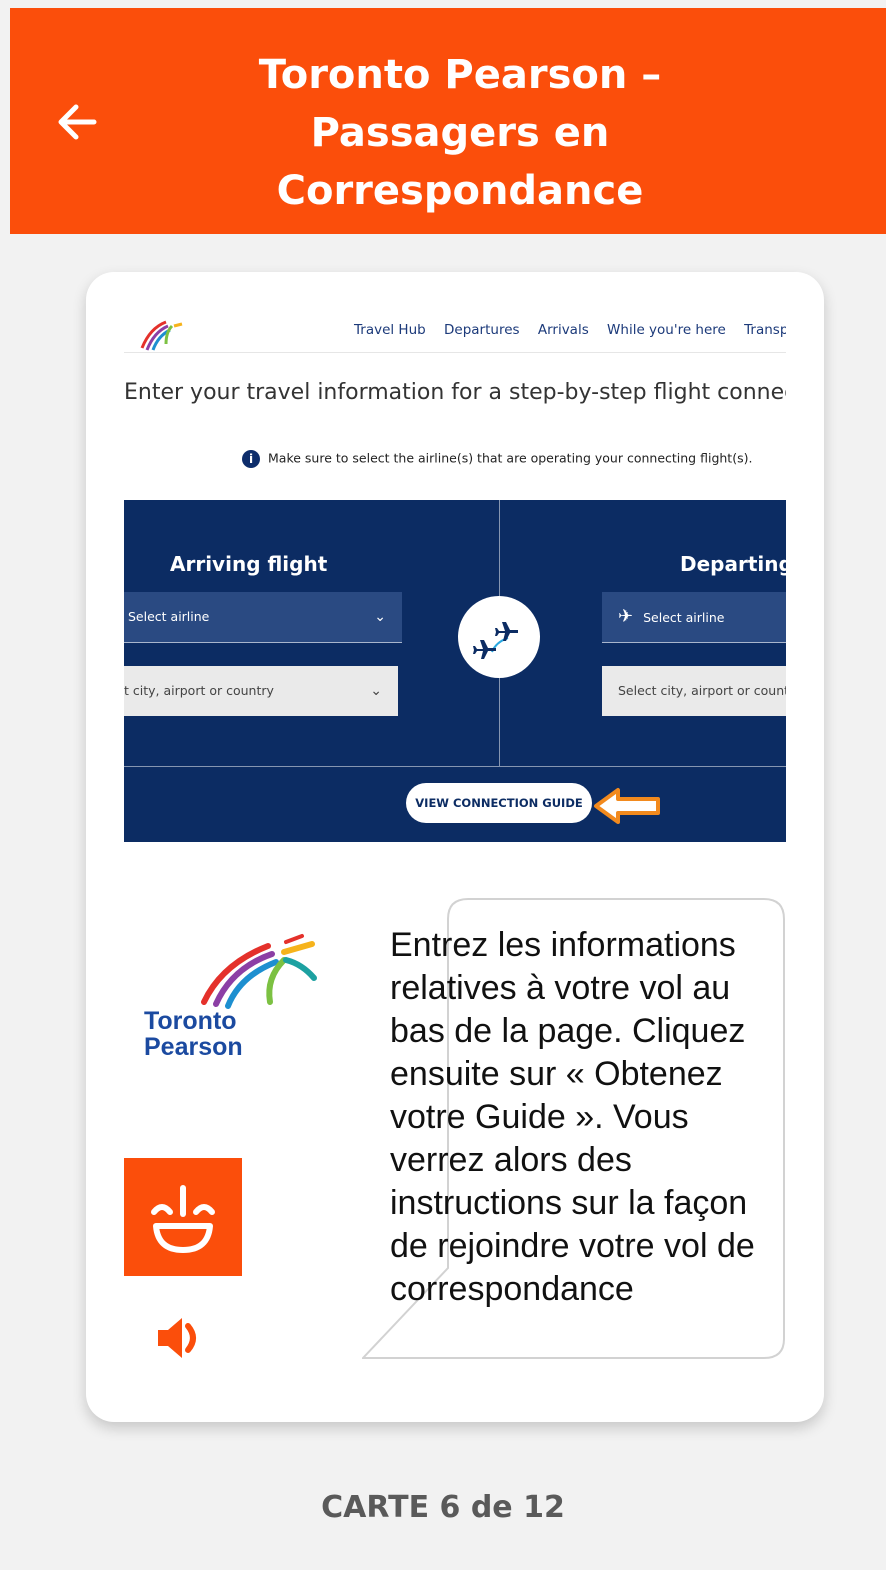 This screenshot has width=886, height=1570. I want to click on nav-departures: Departures, so click(482, 330).